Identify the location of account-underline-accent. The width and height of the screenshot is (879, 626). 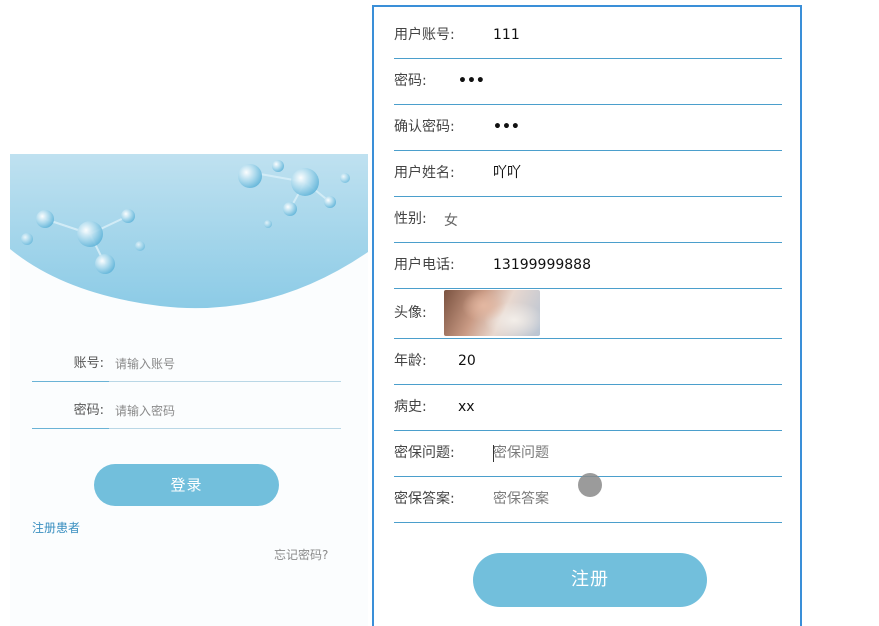
(70, 381).